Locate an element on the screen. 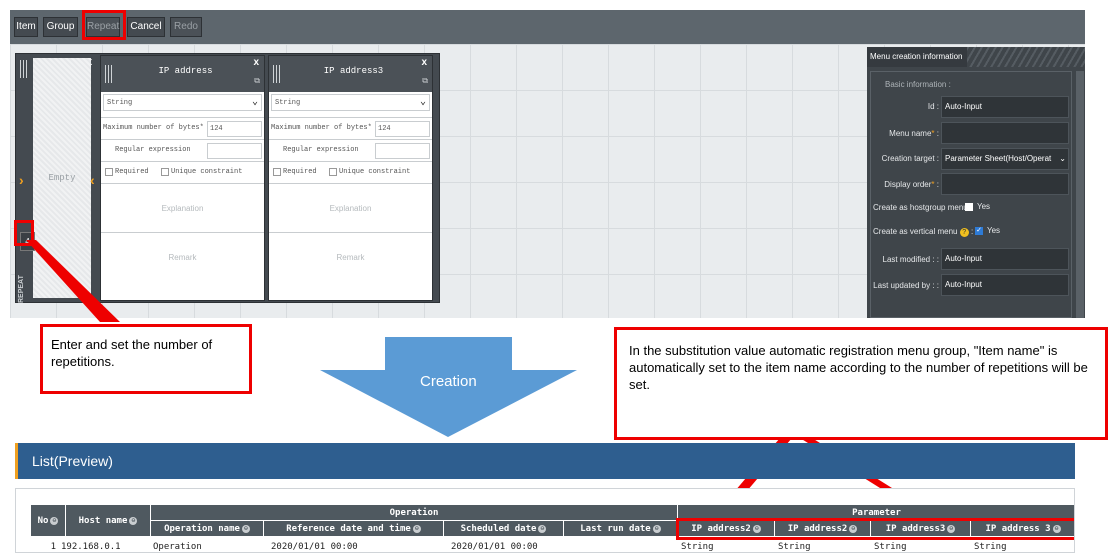 This screenshot has width=1109, height=553. column-host-name: Host name ⊖ is located at coordinates (108, 521).